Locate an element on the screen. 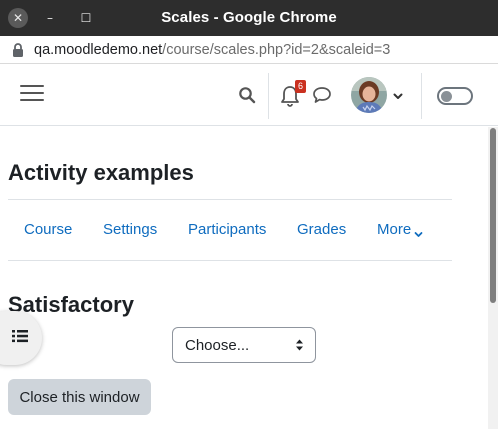  window-titlebar: ✕ – ☐ Scales - Google Chrome is located at coordinates (249, 18).